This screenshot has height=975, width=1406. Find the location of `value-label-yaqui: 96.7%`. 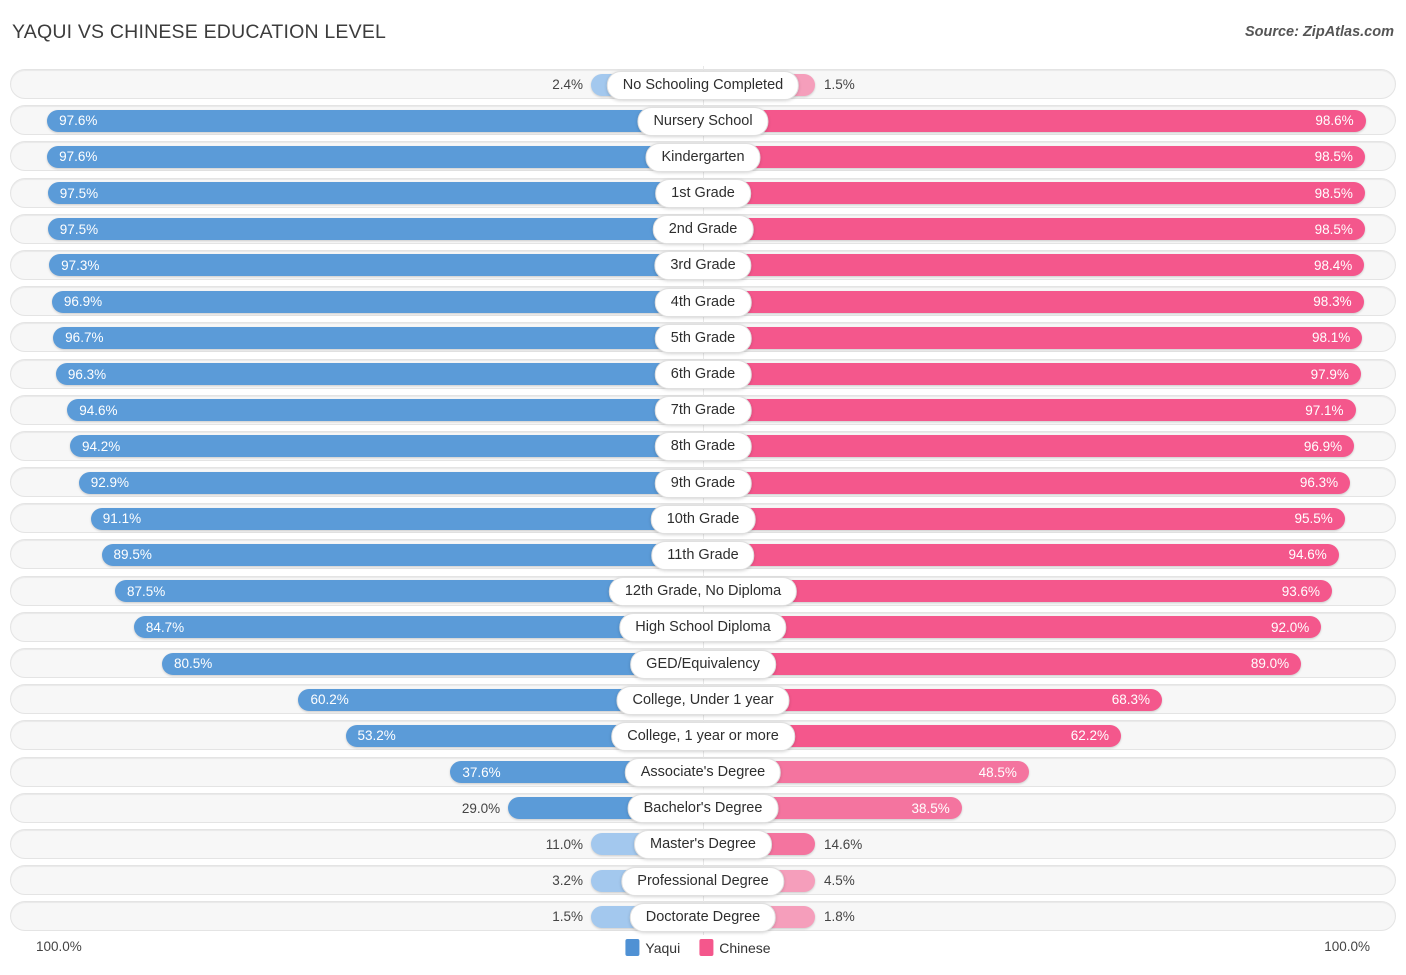

value-label-yaqui: 96.7% is located at coordinates (84, 338).